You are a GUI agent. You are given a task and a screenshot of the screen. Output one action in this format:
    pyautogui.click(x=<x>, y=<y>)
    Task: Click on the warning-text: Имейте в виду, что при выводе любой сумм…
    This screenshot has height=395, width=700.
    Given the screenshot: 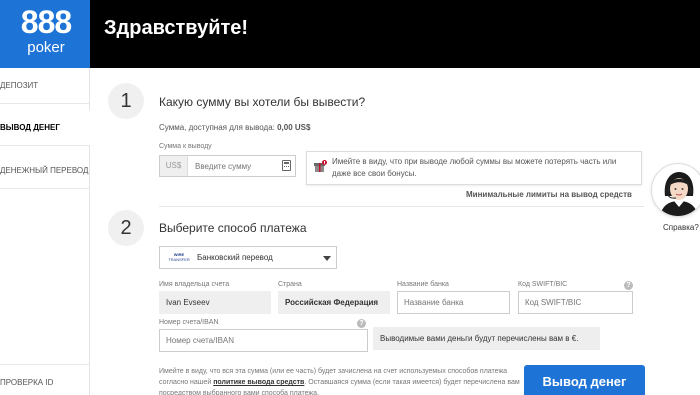 What is the action you would take?
    pyautogui.click(x=474, y=167)
    